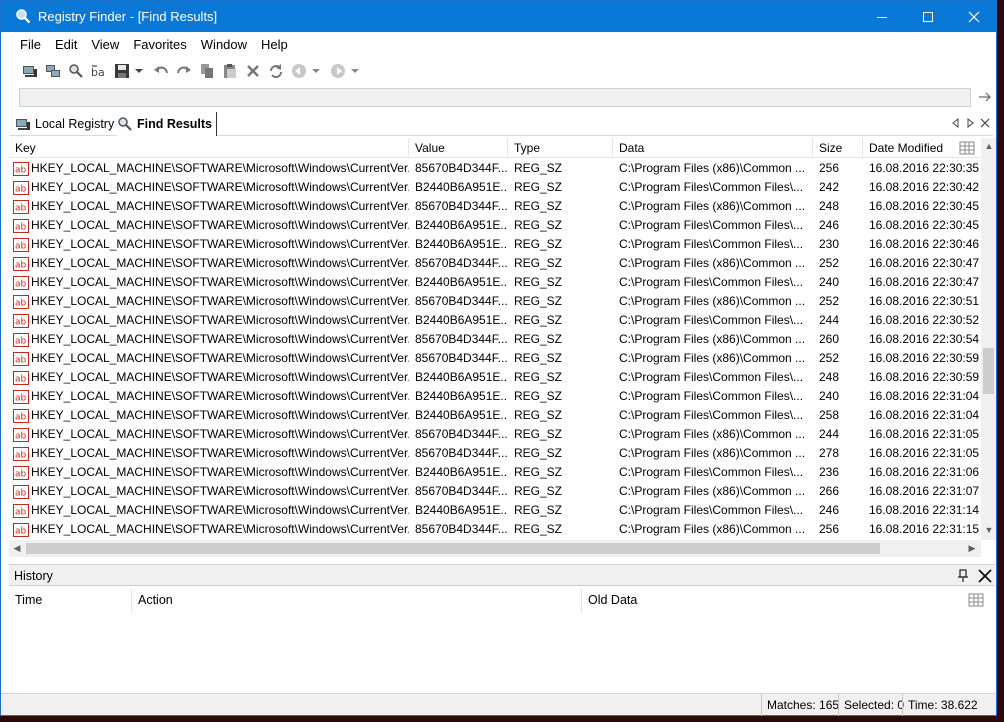 The height and width of the screenshot is (722, 1004). What do you see at coordinates (276, 71) in the screenshot?
I see `refresh-button` at bounding box center [276, 71].